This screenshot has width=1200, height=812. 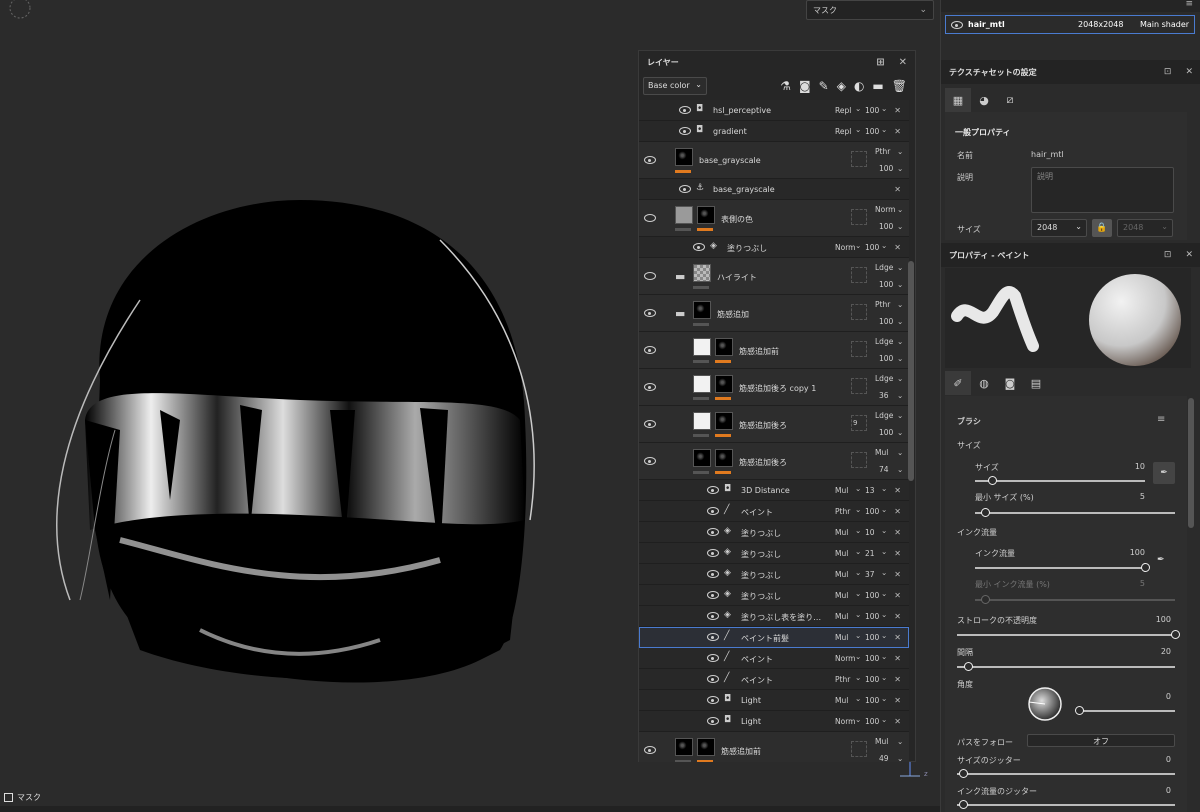 I want to click on flow-knob, so click(x=1145, y=567).